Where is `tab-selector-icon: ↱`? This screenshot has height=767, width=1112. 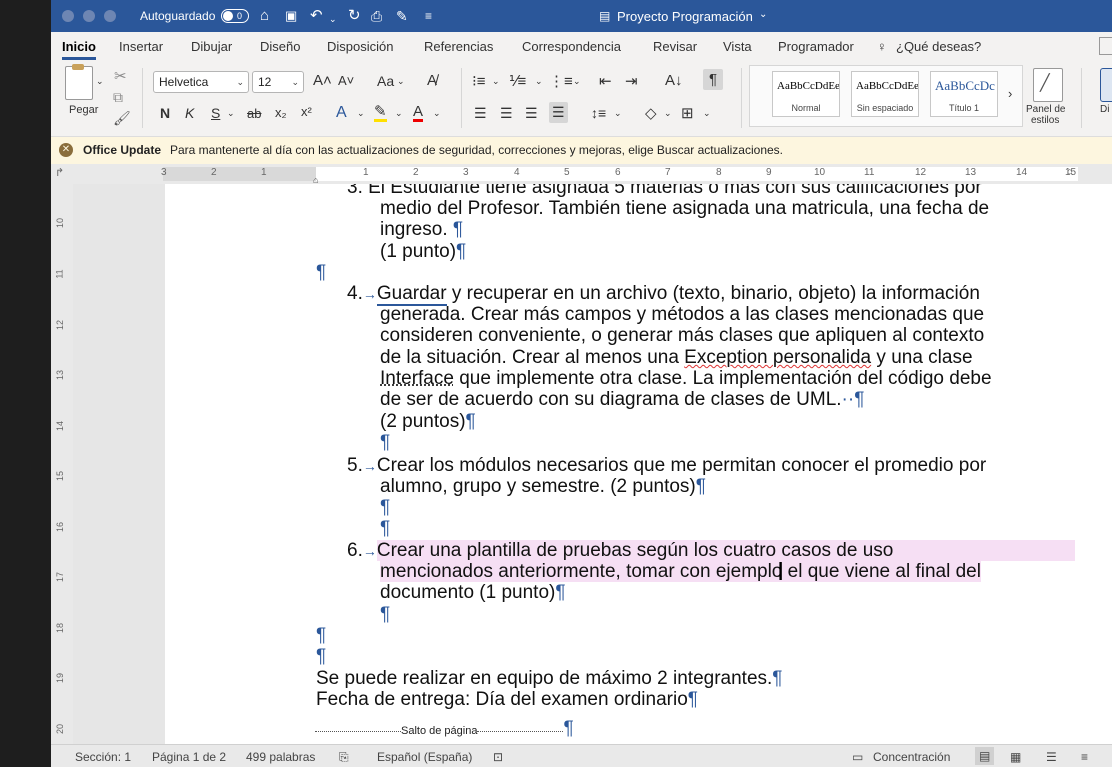
tab-selector-icon: ↱ is located at coordinates (59, 172).